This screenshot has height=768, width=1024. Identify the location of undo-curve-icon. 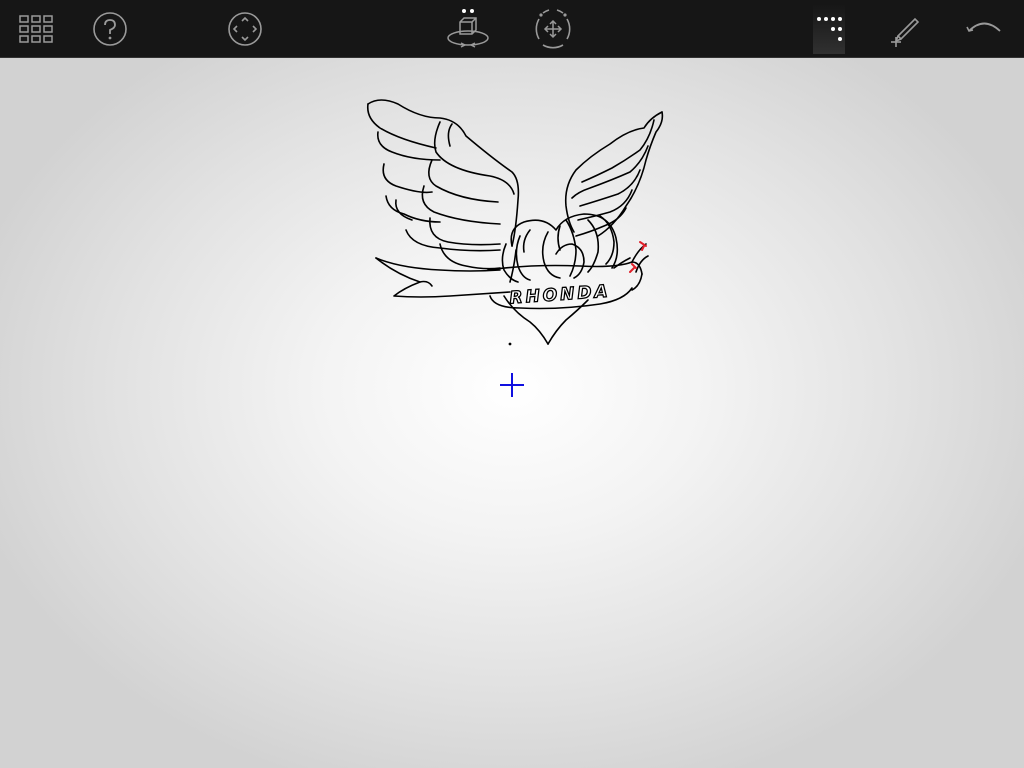
(984, 29).